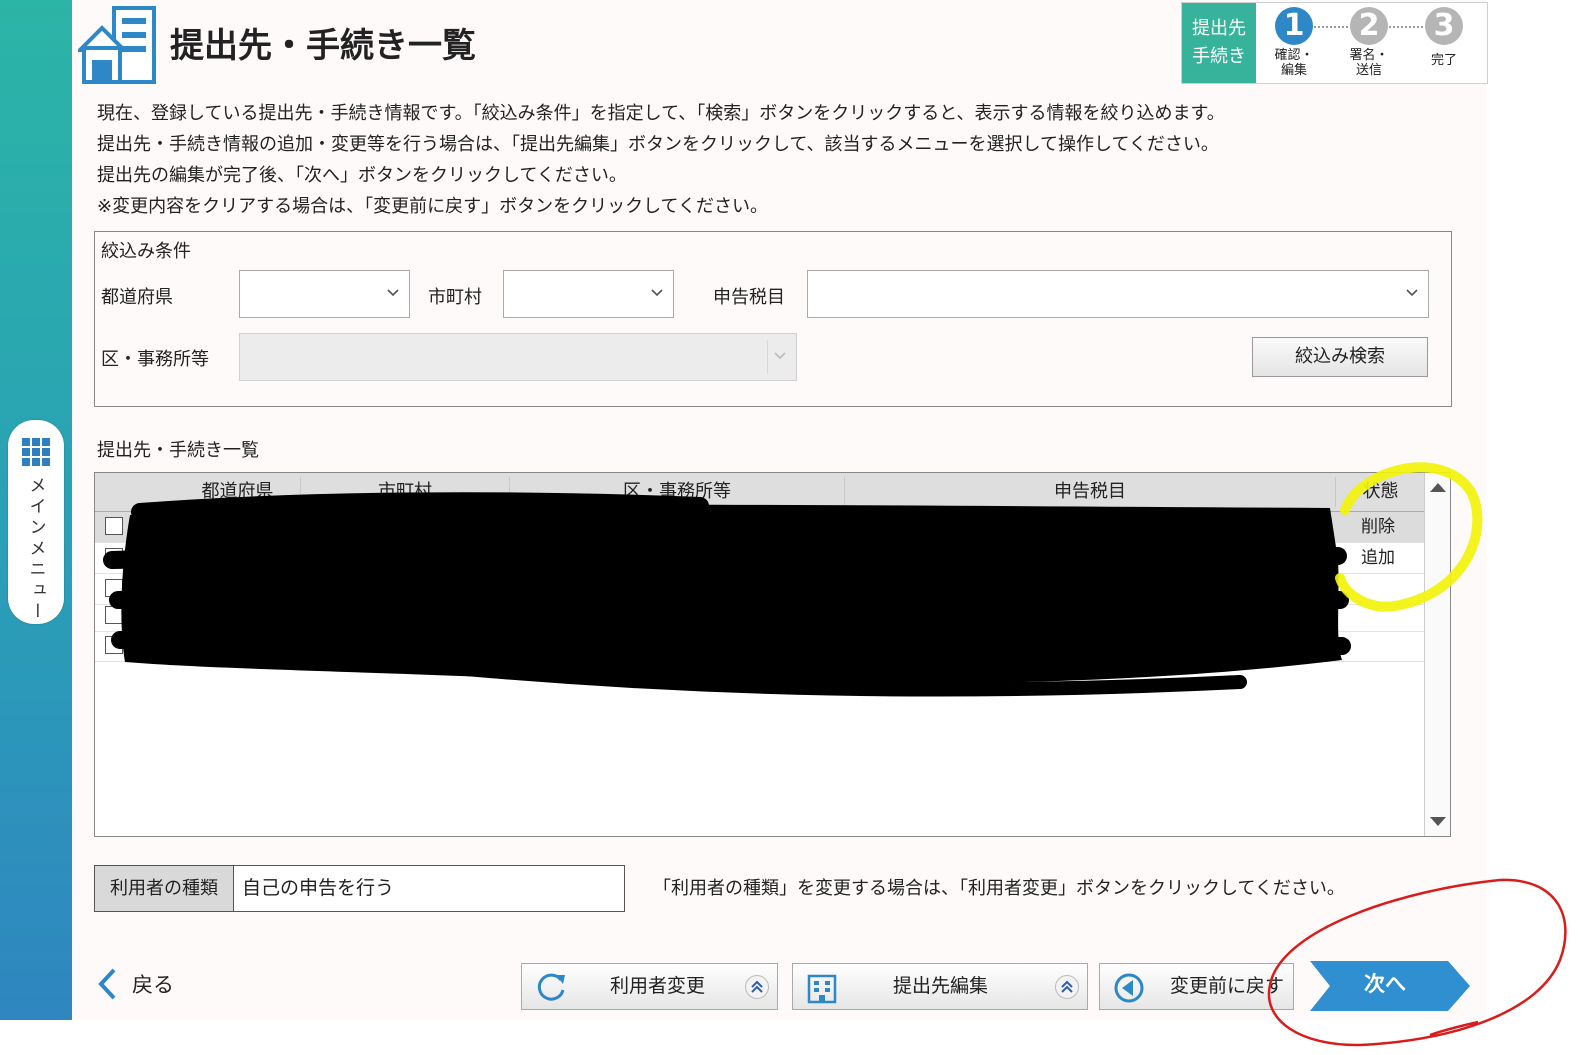 The width and height of the screenshot is (1579, 1055). I want to click on chevron-left-icon, so click(107, 984).